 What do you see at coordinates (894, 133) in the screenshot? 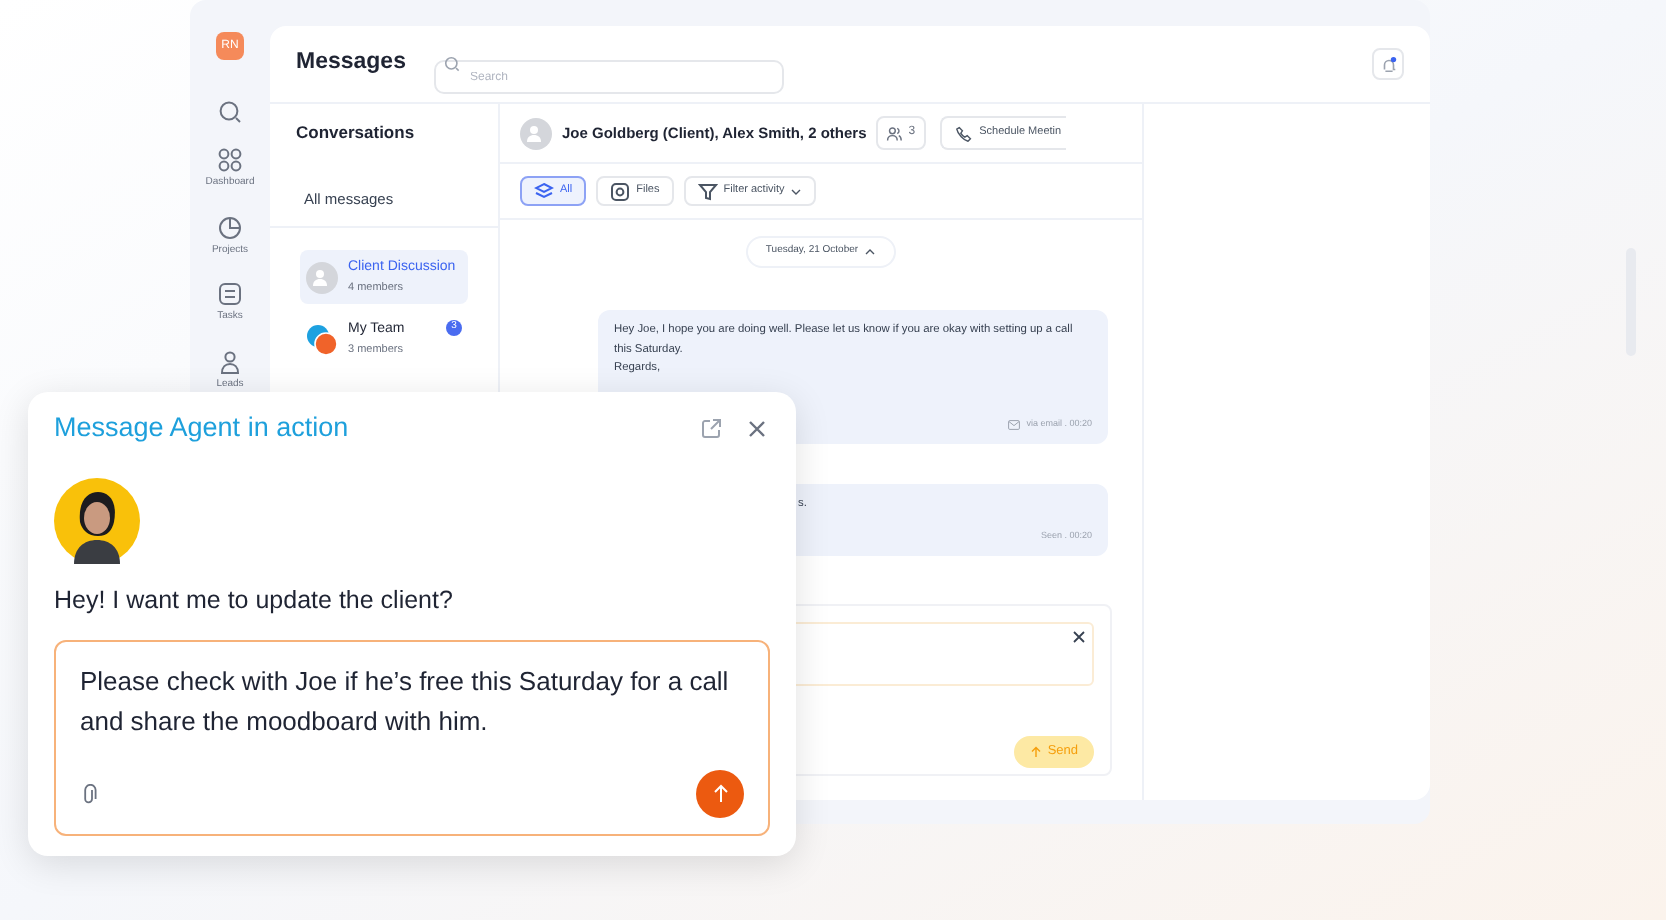
I see `people-icon` at bounding box center [894, 133].